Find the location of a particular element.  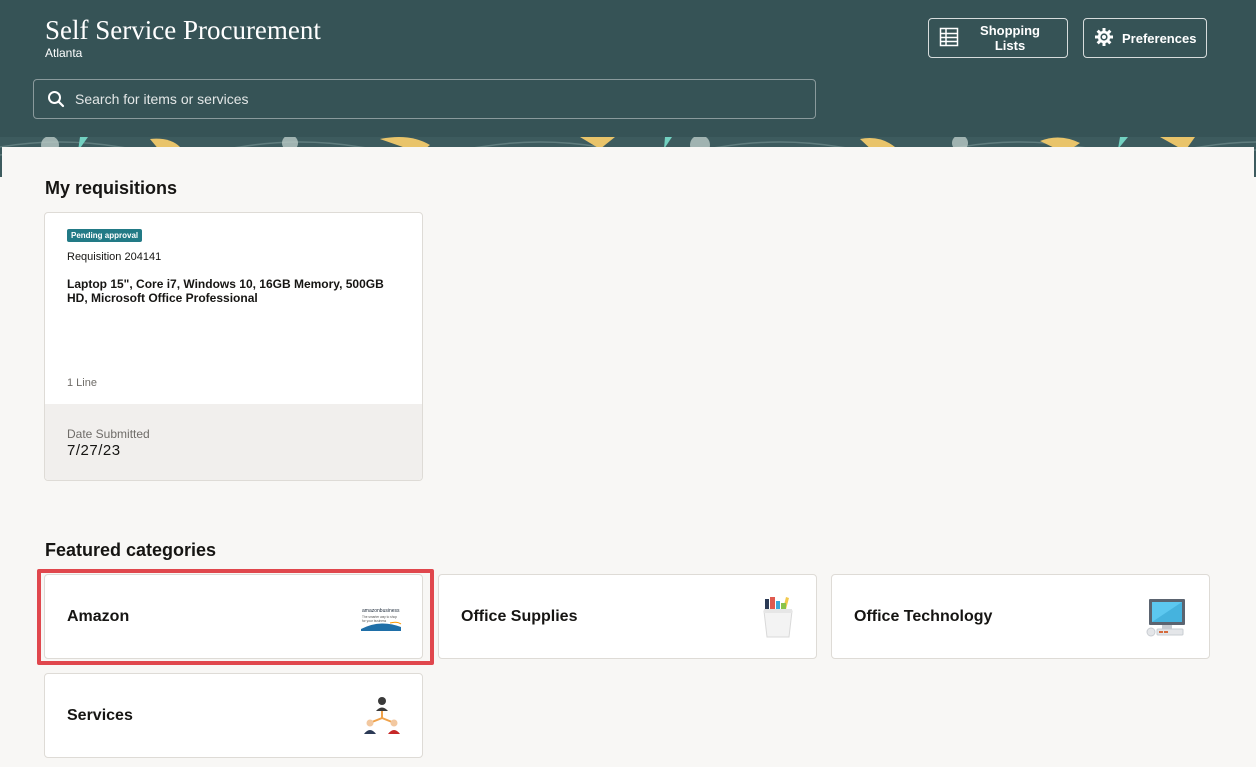

category-label: Amazon is located at coordinates (98, 616).